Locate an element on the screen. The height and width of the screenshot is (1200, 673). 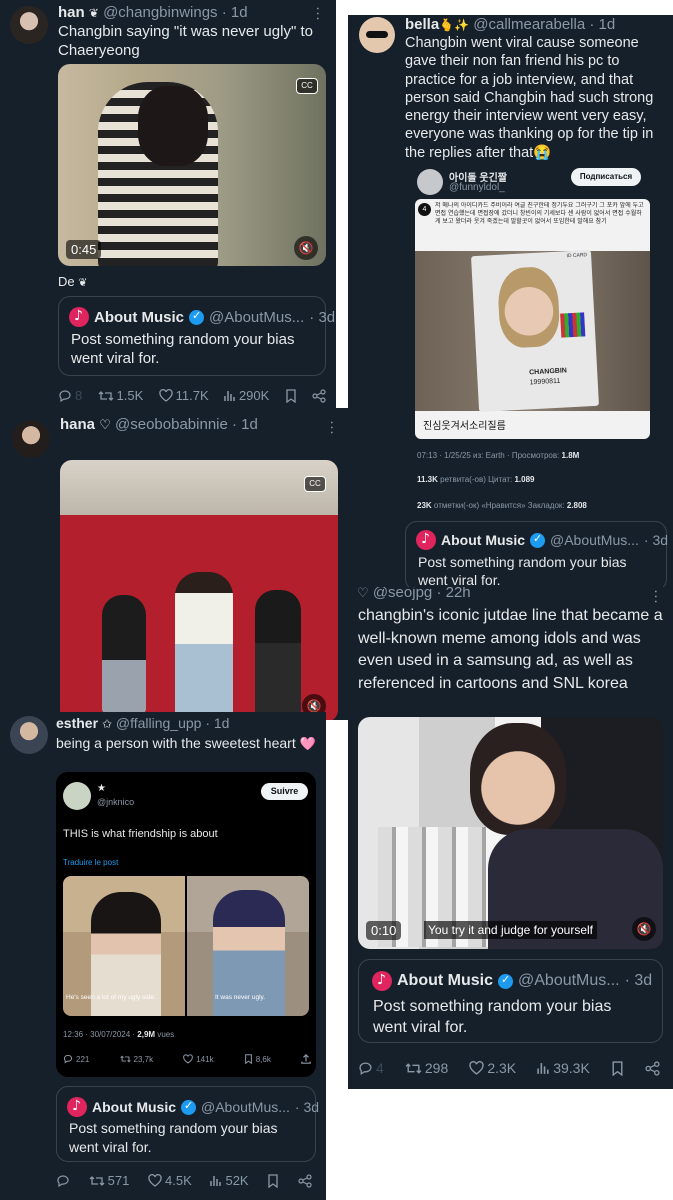
like-button: 2.3K is located at coordinates (492, 1068).